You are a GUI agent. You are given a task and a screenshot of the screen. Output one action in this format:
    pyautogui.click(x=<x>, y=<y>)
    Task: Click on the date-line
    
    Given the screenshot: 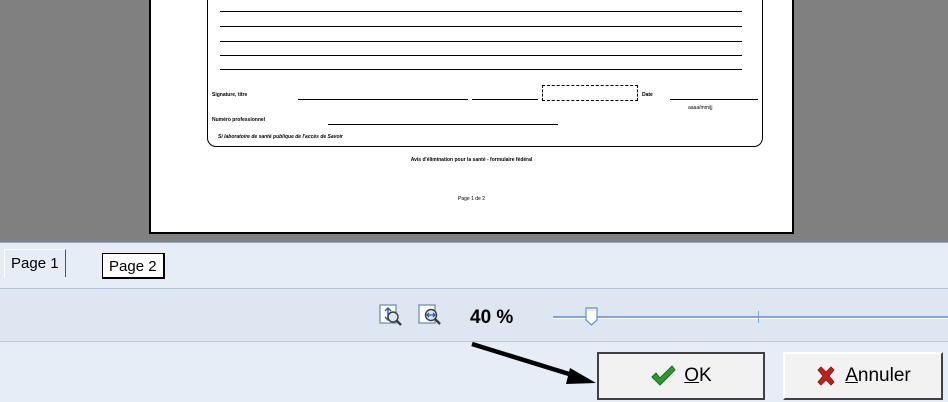 What is the action you would take?
    pyautogui.click(x=714, y=99)
    